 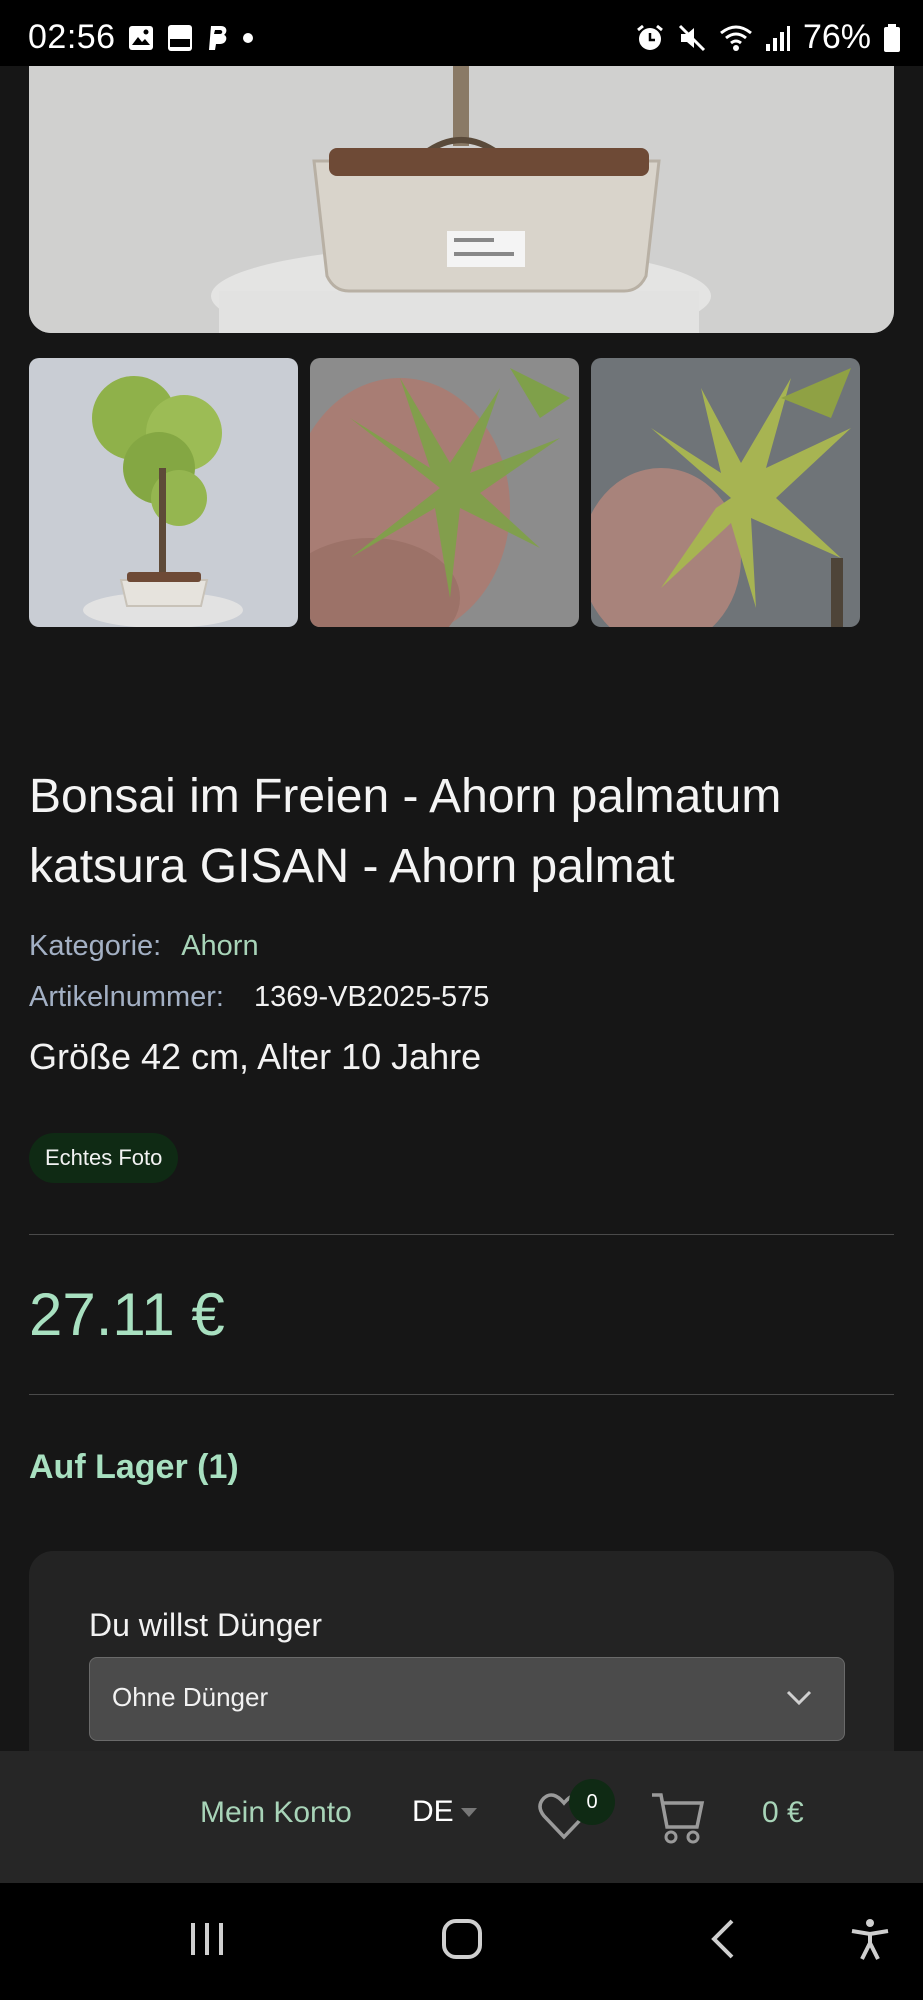 I want to click on account-link: Mein Konto, so click(x=276, y=1813).